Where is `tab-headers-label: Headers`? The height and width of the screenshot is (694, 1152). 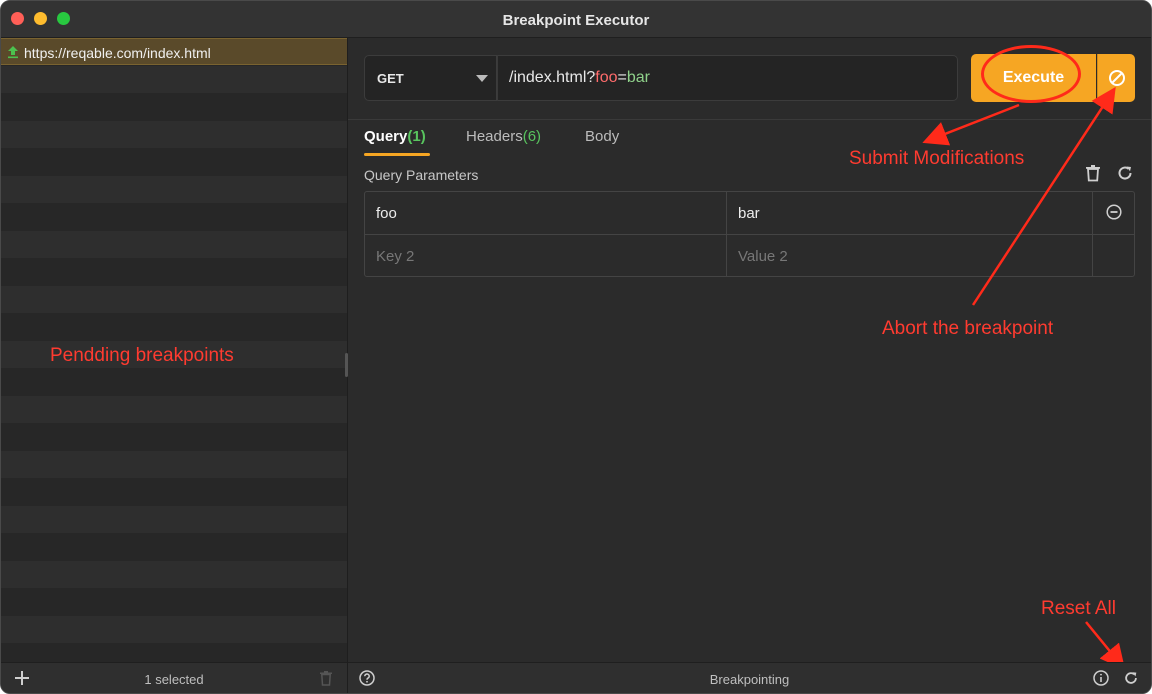 tab-headers-label: Headers is located at coordinates (494, 136).